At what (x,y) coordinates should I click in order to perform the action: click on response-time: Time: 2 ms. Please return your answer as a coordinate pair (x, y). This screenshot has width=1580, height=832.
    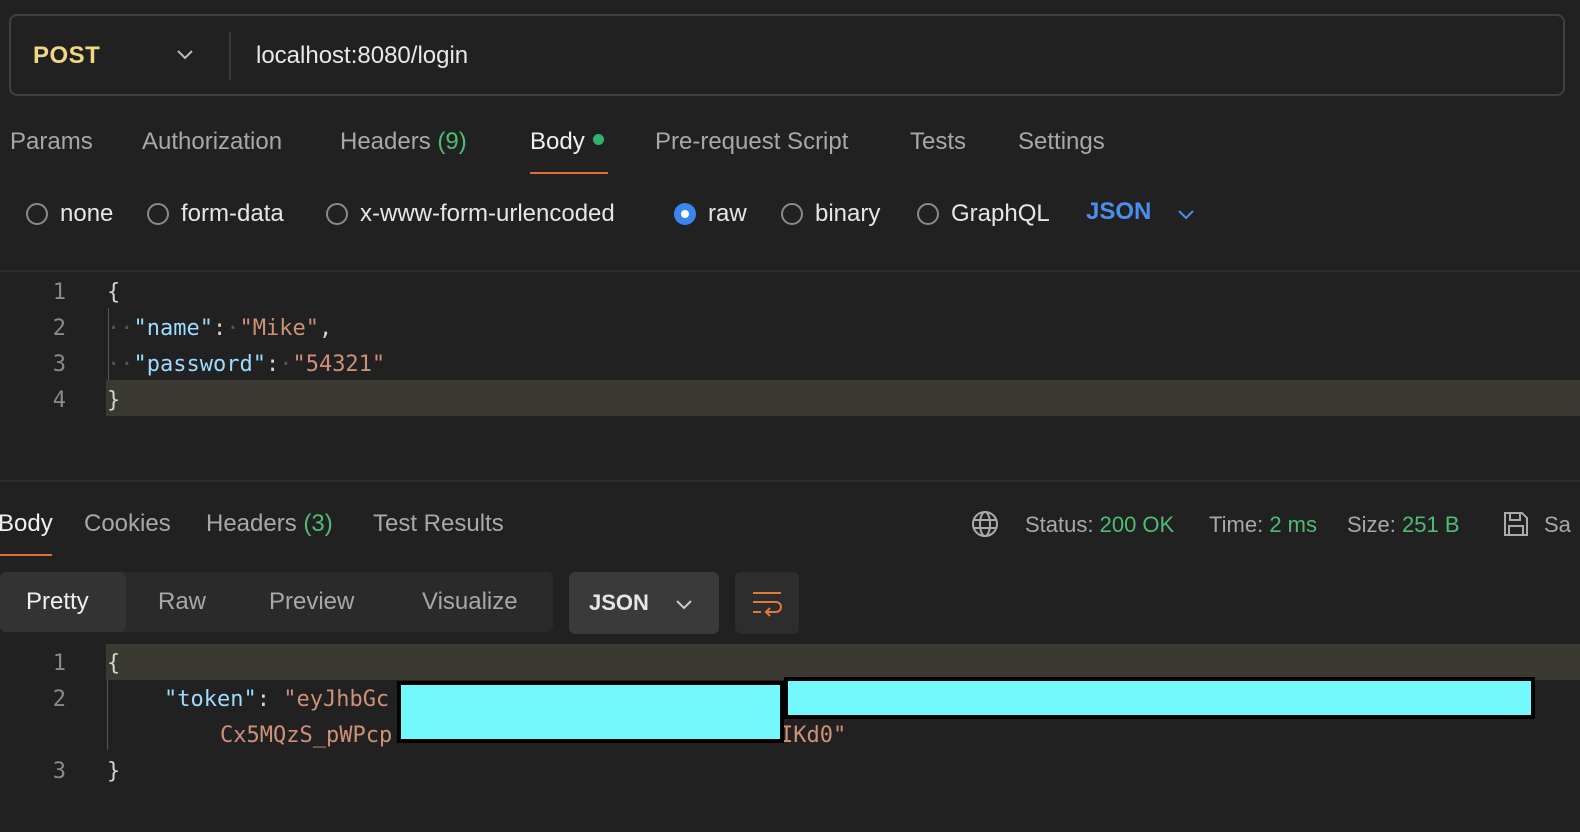
    Looking at the image, I should click on (1263, 525).